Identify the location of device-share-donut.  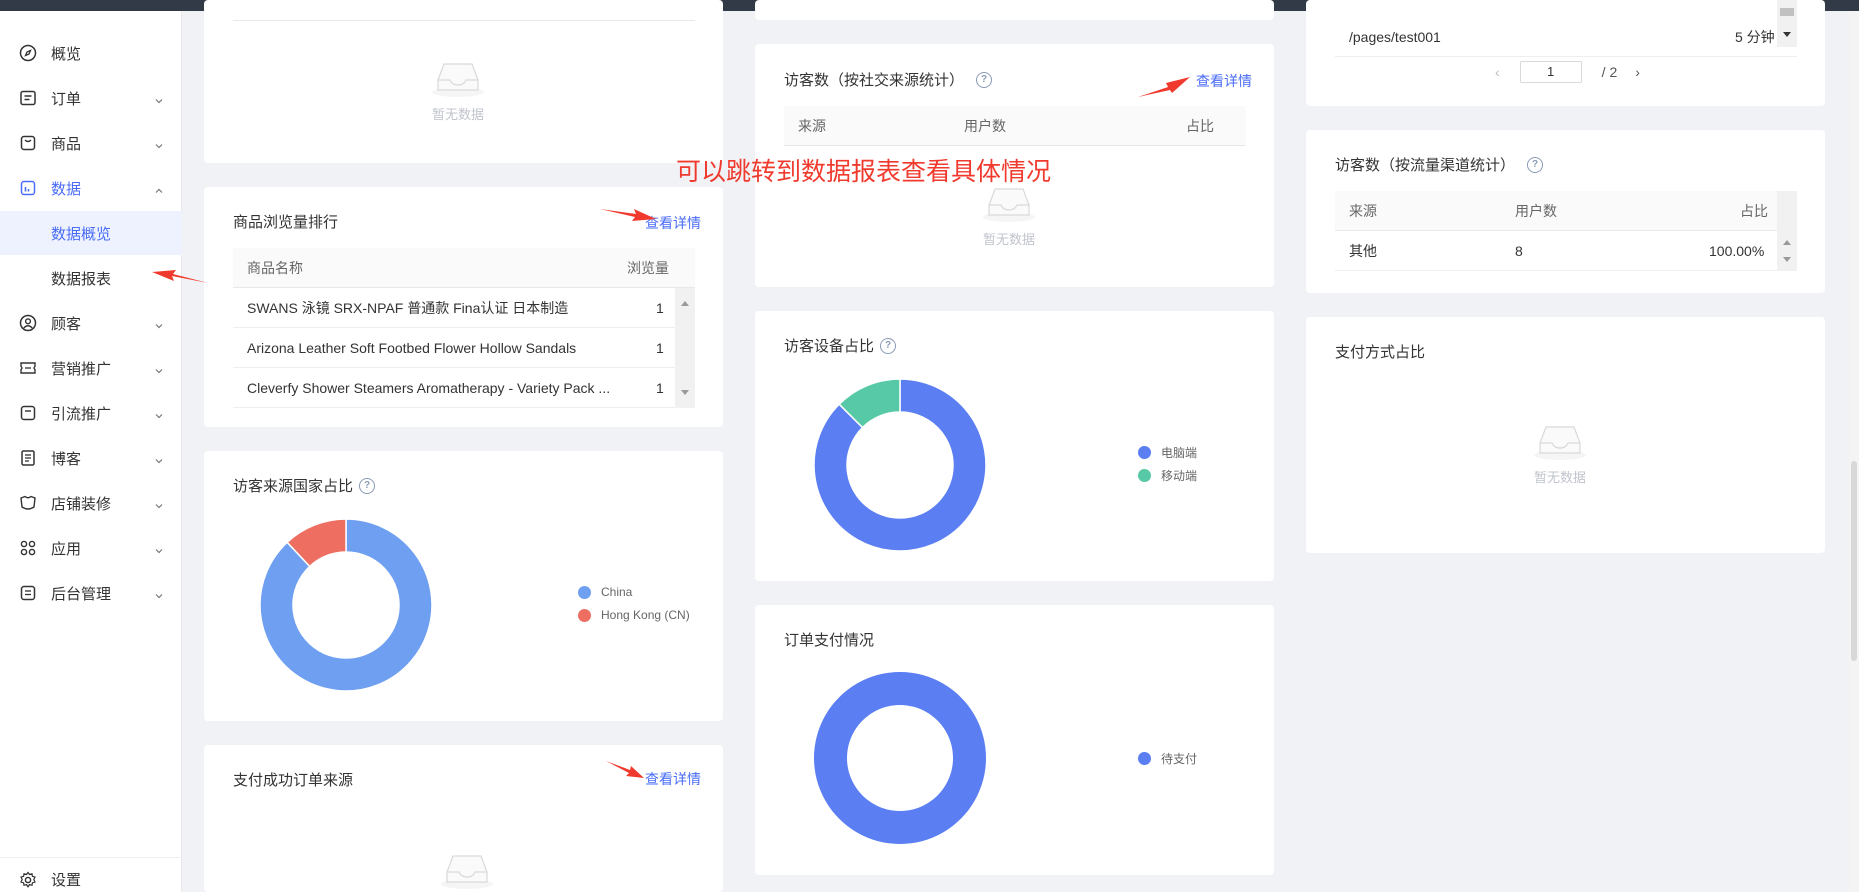
(900, 465).